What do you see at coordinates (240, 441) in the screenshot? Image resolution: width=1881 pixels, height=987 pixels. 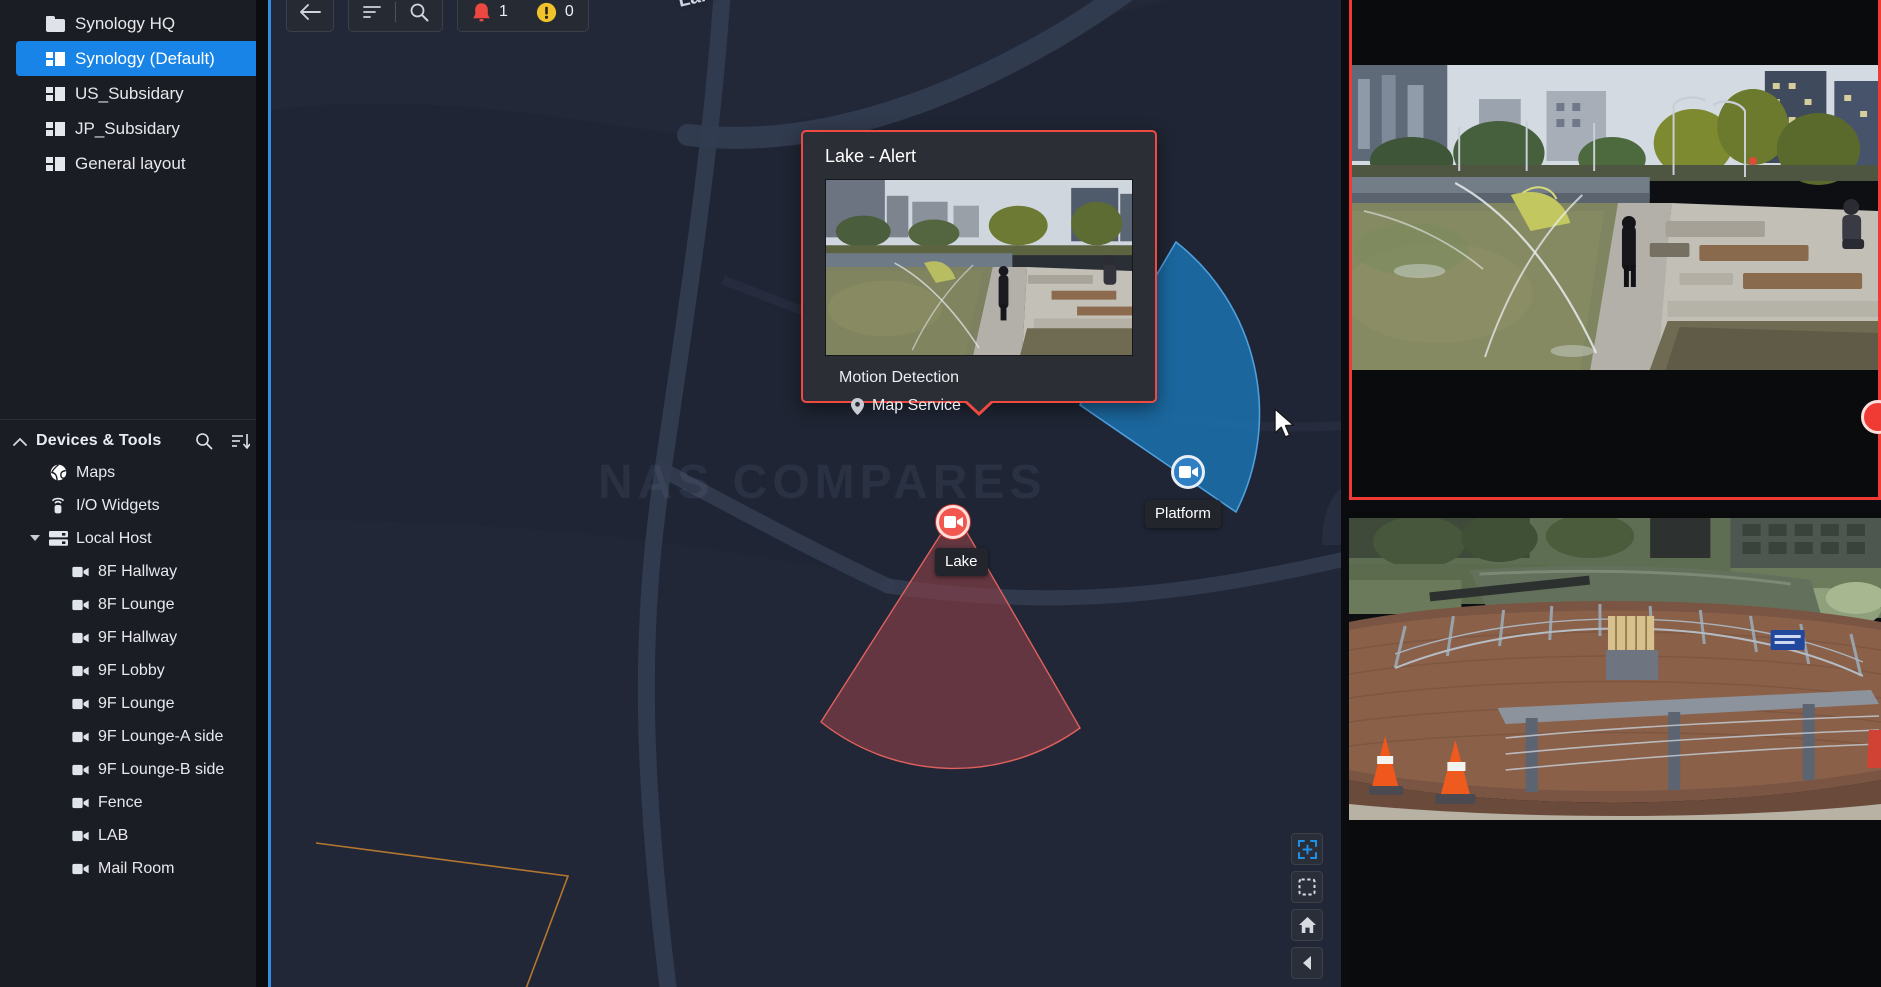 I see `sort-icon` at bounding box center [240, 441].